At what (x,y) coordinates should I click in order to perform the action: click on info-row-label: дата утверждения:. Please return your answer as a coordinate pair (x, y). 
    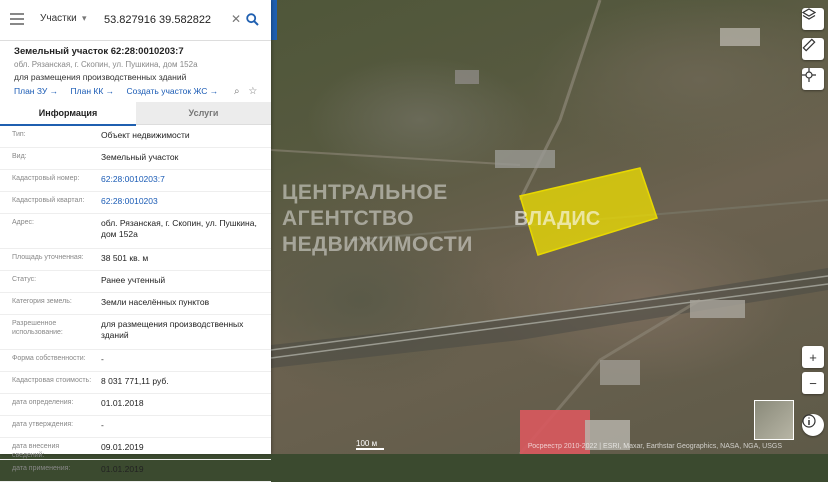
    Looking at the image, I should click on (43, 424).